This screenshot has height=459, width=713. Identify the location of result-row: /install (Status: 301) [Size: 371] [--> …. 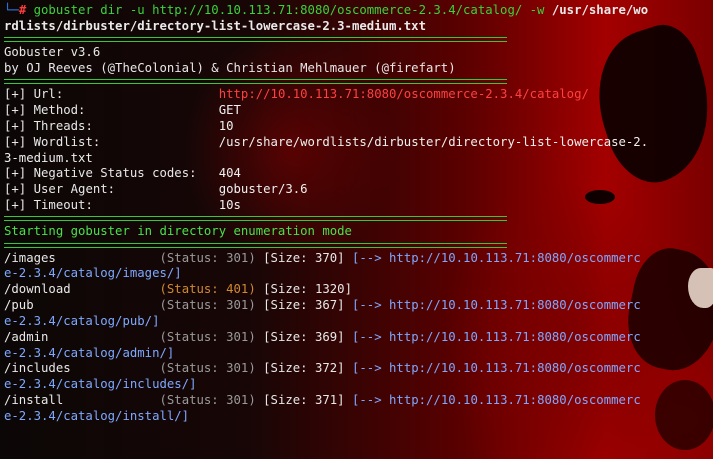
(322, 400).